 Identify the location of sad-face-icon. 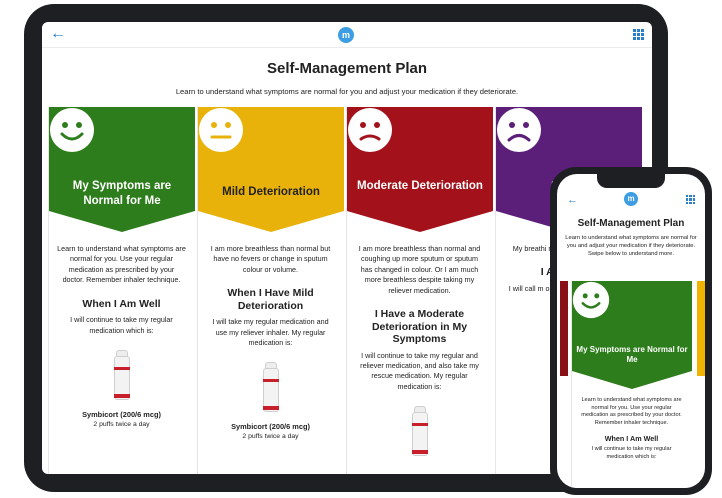
(370, 130).